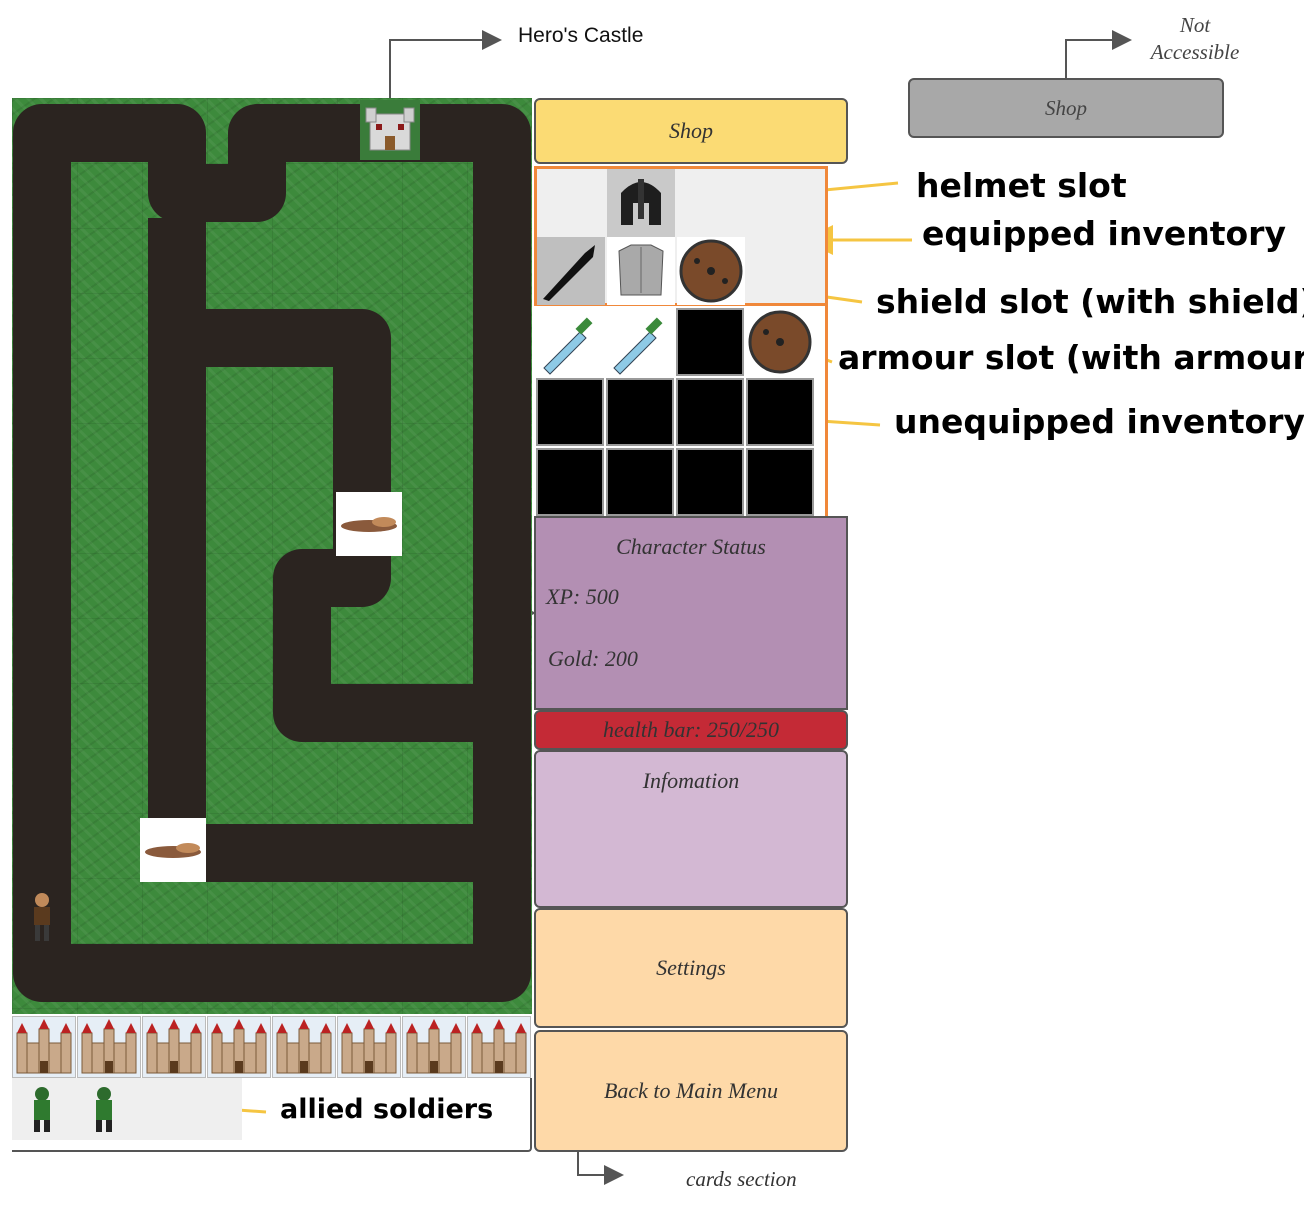 The height and width of the screenshot is (1206, 1304). Describe the element at coordinates (691, 546) in the screenshot. I see `character-status-title: Character Status` at that location.